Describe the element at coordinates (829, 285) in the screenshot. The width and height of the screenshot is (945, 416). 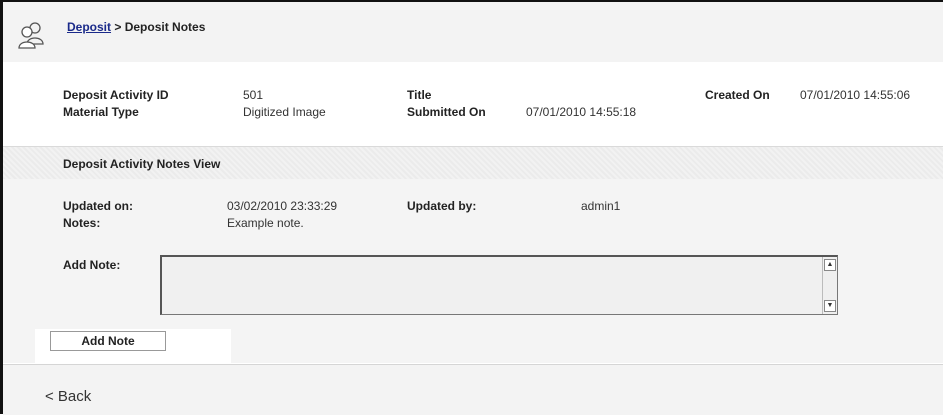
I see `add-note-scrollbar: ▲ ▼` at that location.